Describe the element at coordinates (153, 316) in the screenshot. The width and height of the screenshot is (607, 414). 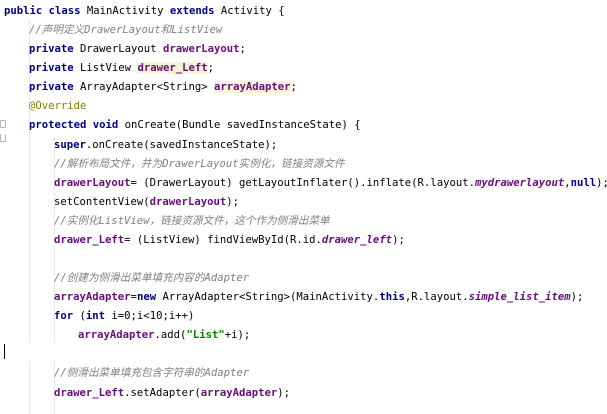
I see `code-token: i=0;i<10;i++)` at that location.